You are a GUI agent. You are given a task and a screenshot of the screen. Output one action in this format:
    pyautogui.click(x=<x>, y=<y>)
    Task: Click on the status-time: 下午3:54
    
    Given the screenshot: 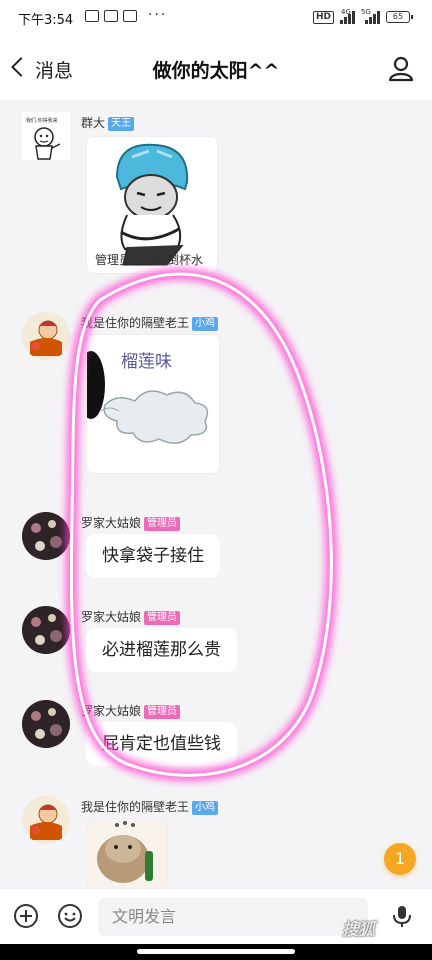 What is the action you would take?
    pyautogui.click(x=46, y=20)
    